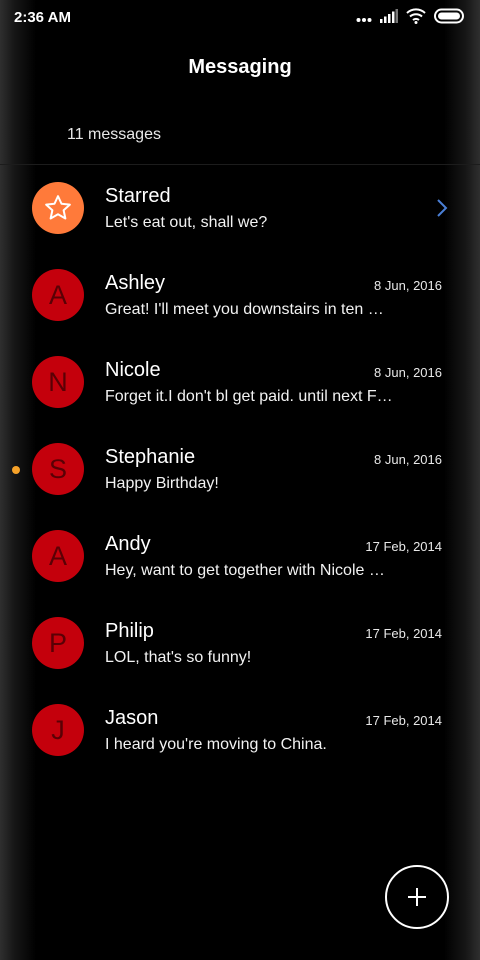  I want to click on battery-icon, so click(450, 18).